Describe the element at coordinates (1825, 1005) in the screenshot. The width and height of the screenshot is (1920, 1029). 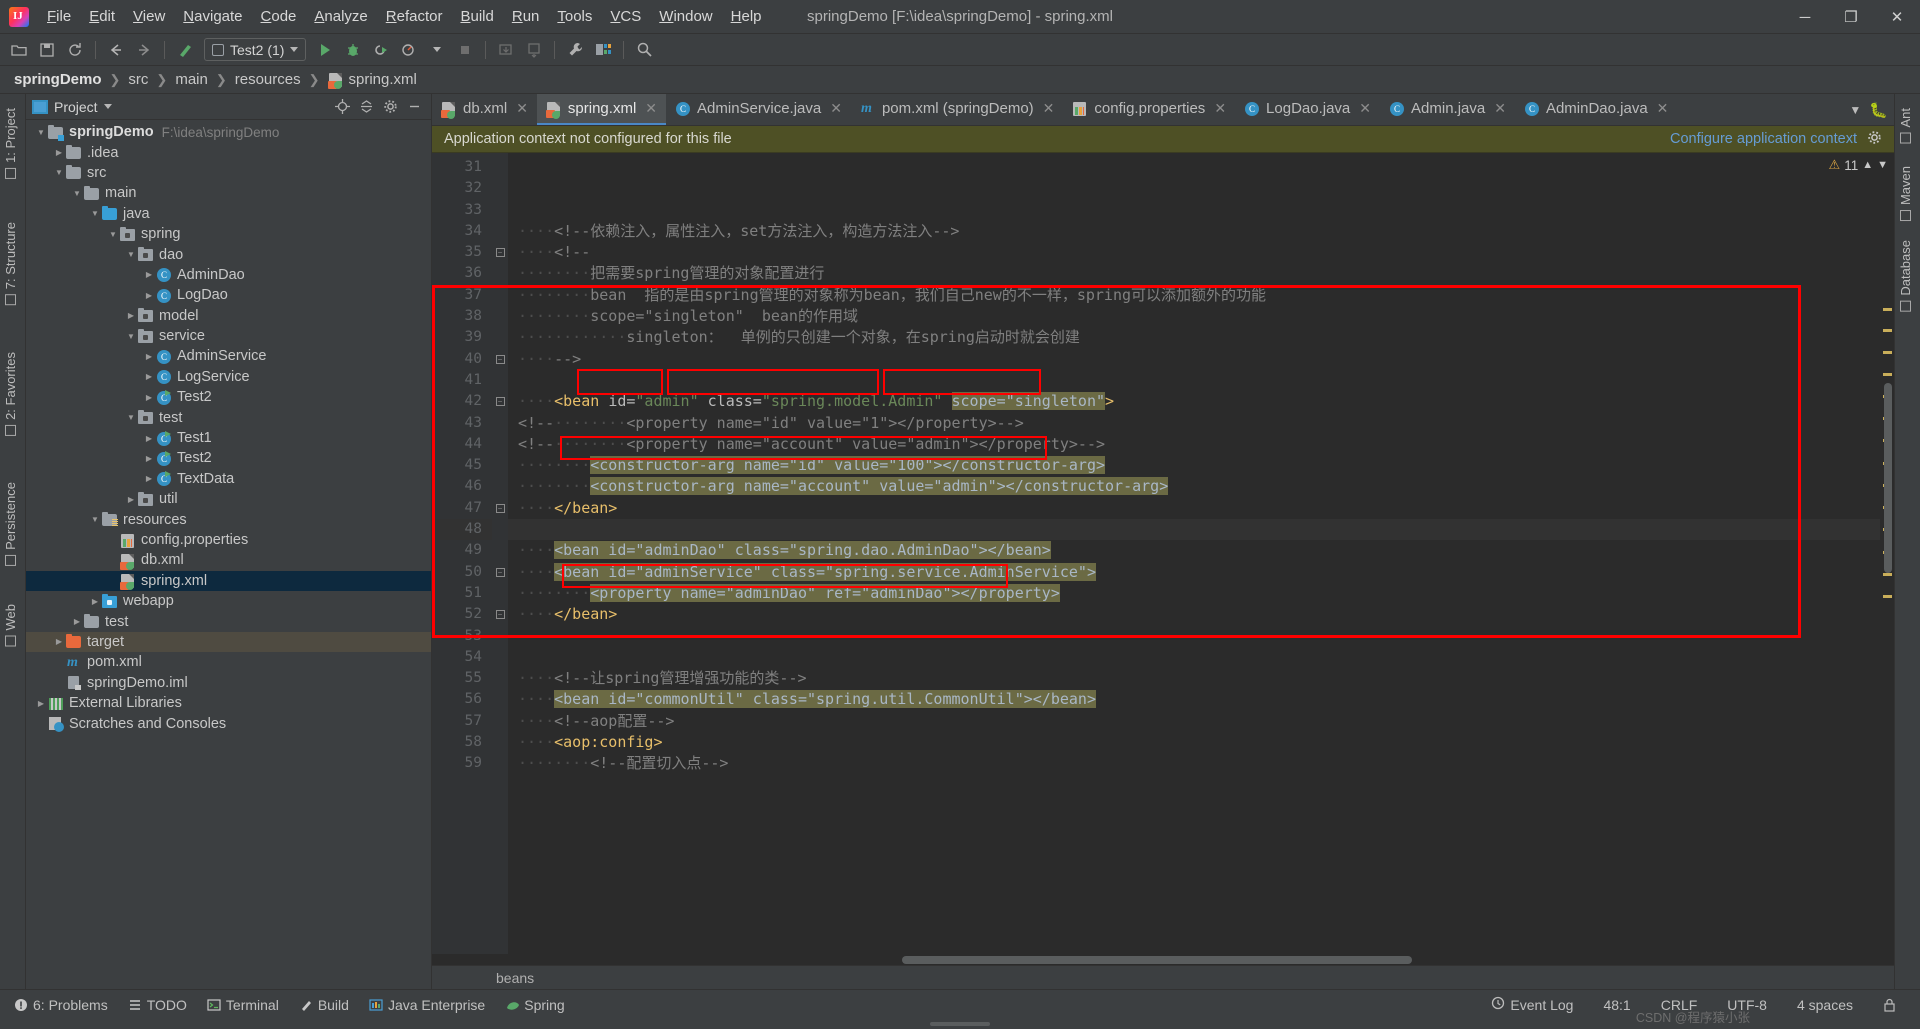
I see `status-bar-indent: 4 spaces` at that location.